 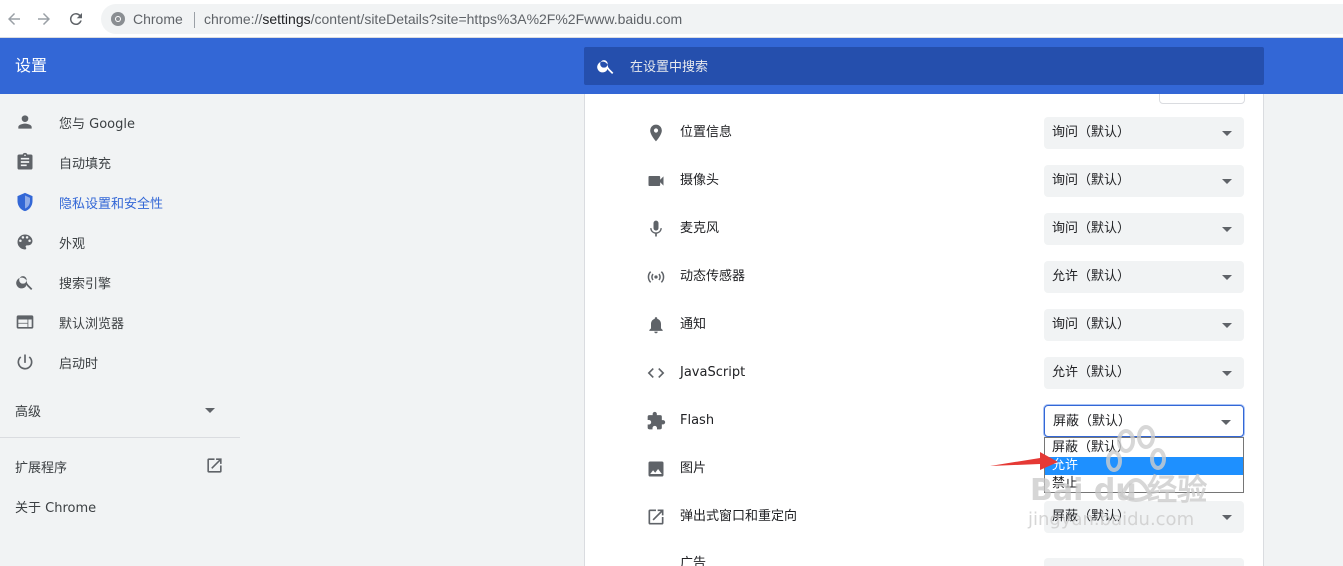 What do you see at coordinates (79, 364) in the screenshot?
I see `sidebar-item-label: 启动时` at bounding box center [79, 364].